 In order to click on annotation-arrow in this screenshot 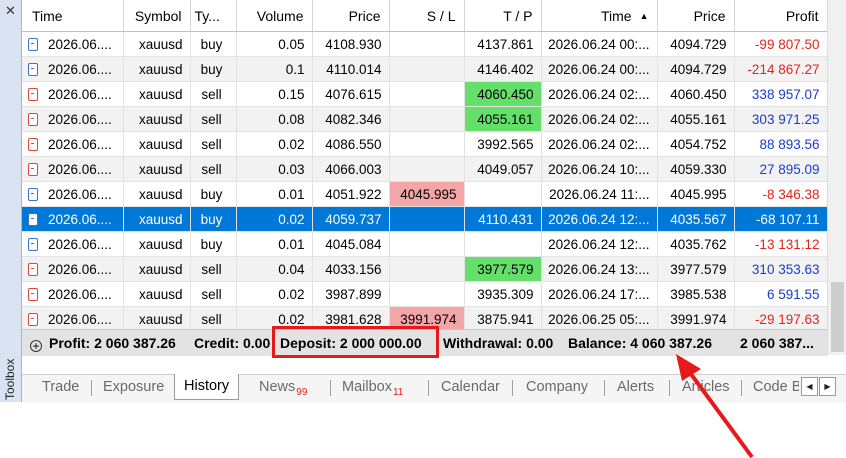, I will do `click(715, 406)`.